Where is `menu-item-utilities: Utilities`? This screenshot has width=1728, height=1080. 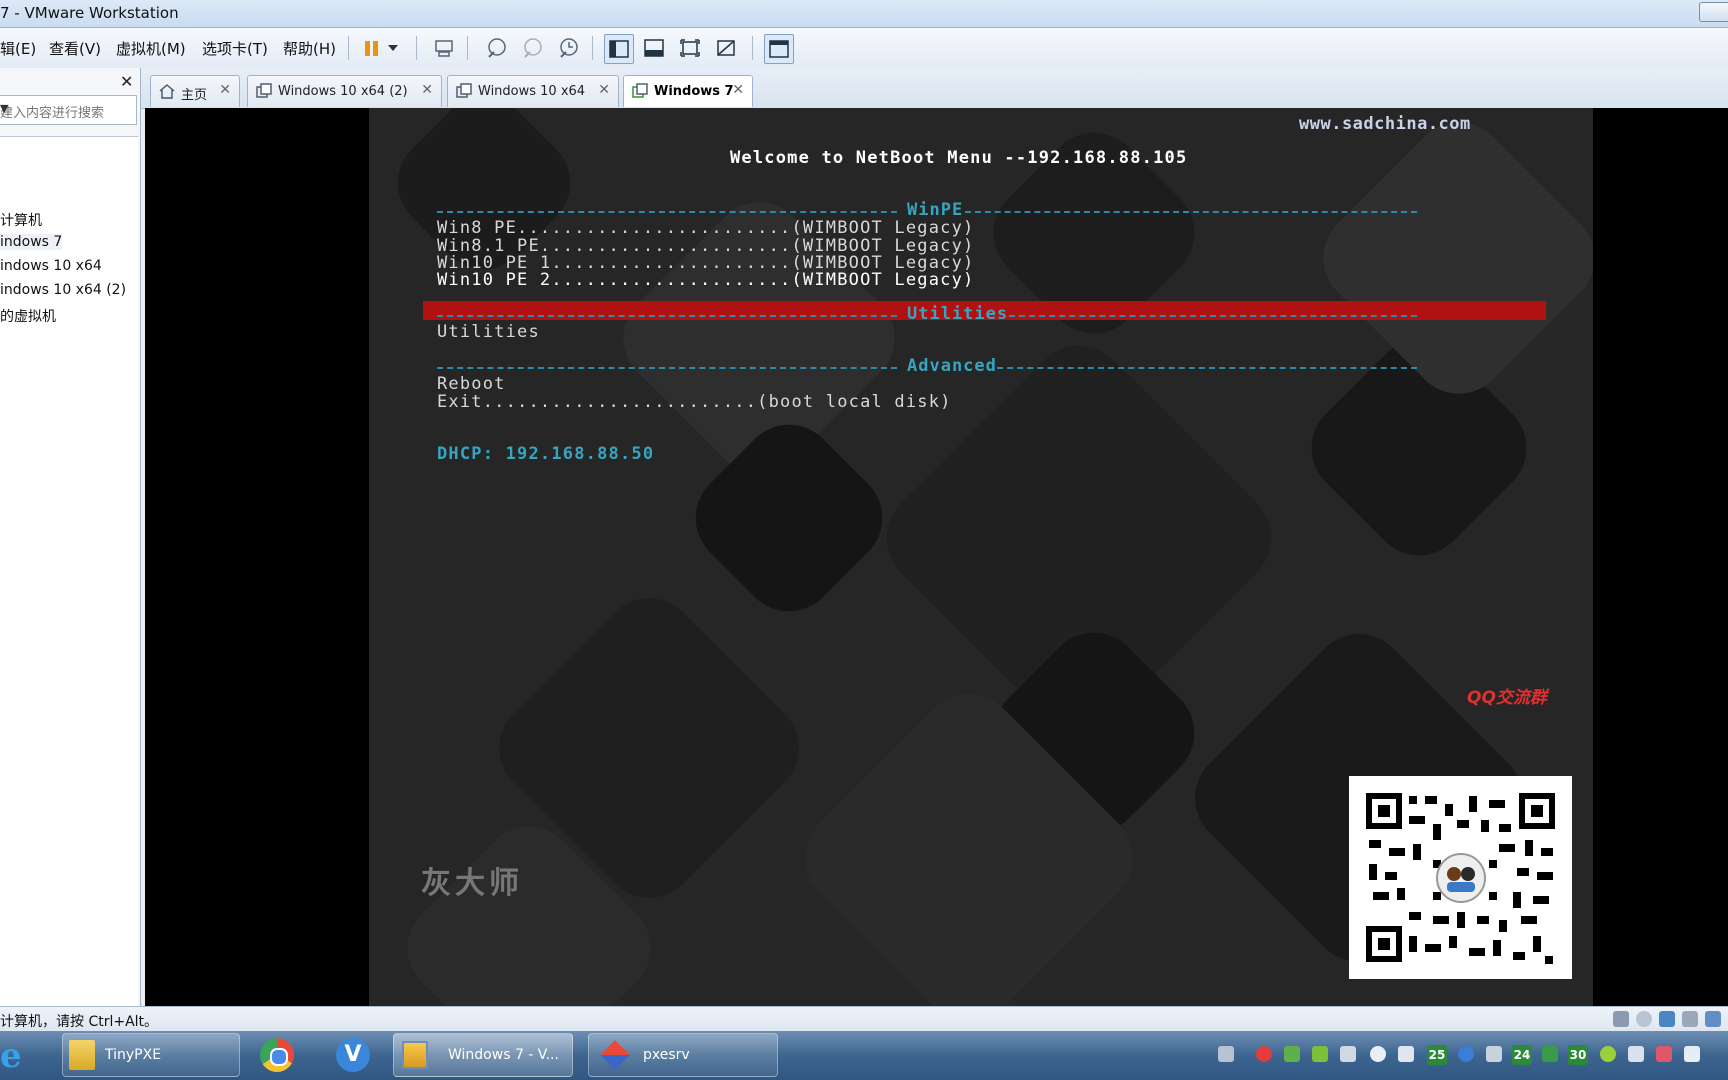 menu-item-utilities: Utilities is located at coordinates (488, 332).